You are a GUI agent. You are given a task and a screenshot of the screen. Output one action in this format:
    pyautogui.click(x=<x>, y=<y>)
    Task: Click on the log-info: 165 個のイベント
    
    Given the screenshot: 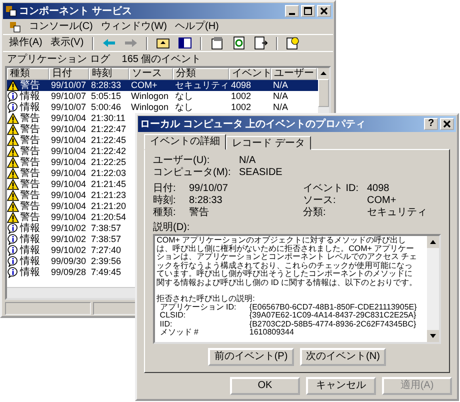 What is the action you would take?
    pyautogui.click(x=162, y=59)
    